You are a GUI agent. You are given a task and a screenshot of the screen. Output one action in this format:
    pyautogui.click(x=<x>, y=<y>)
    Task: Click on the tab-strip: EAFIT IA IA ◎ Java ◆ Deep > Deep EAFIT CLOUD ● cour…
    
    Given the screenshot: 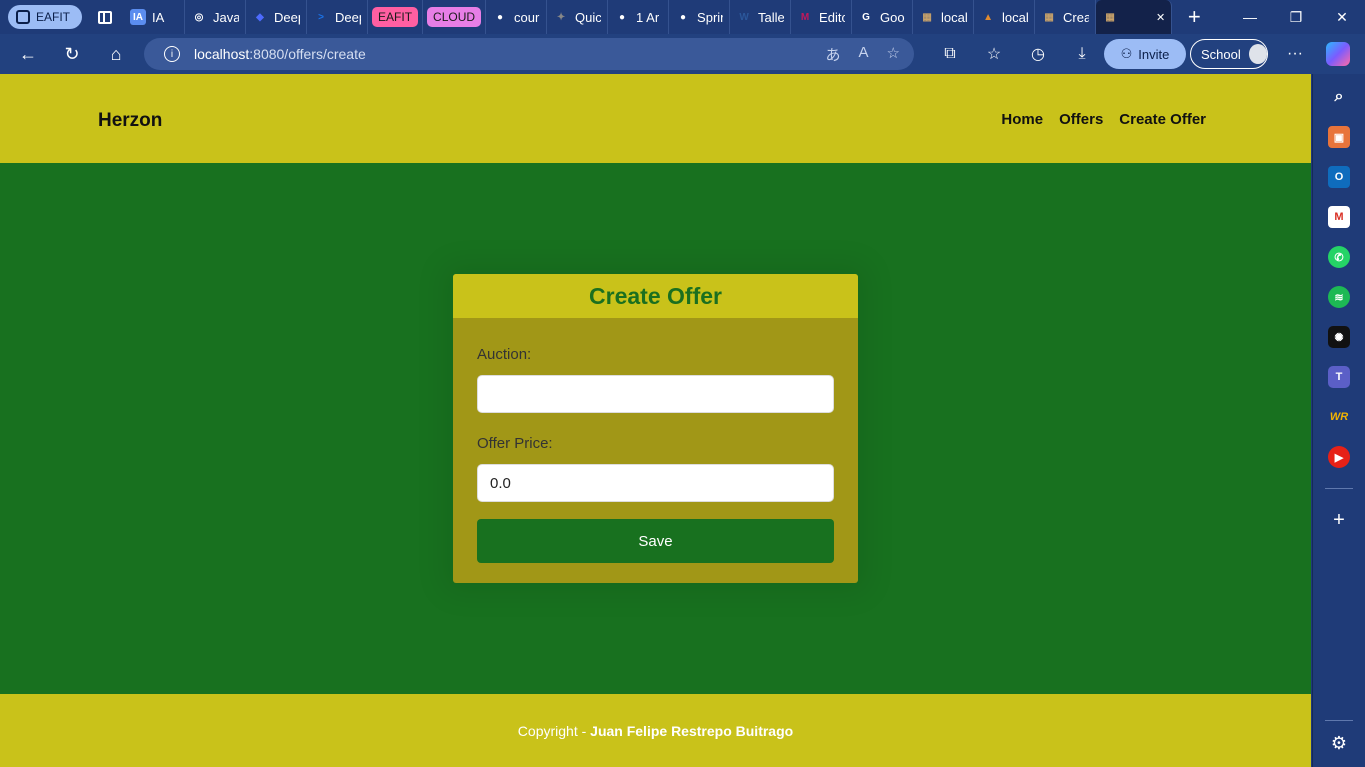 What is the action you would take?
    pyautogui.click(x=682, y=17)
    